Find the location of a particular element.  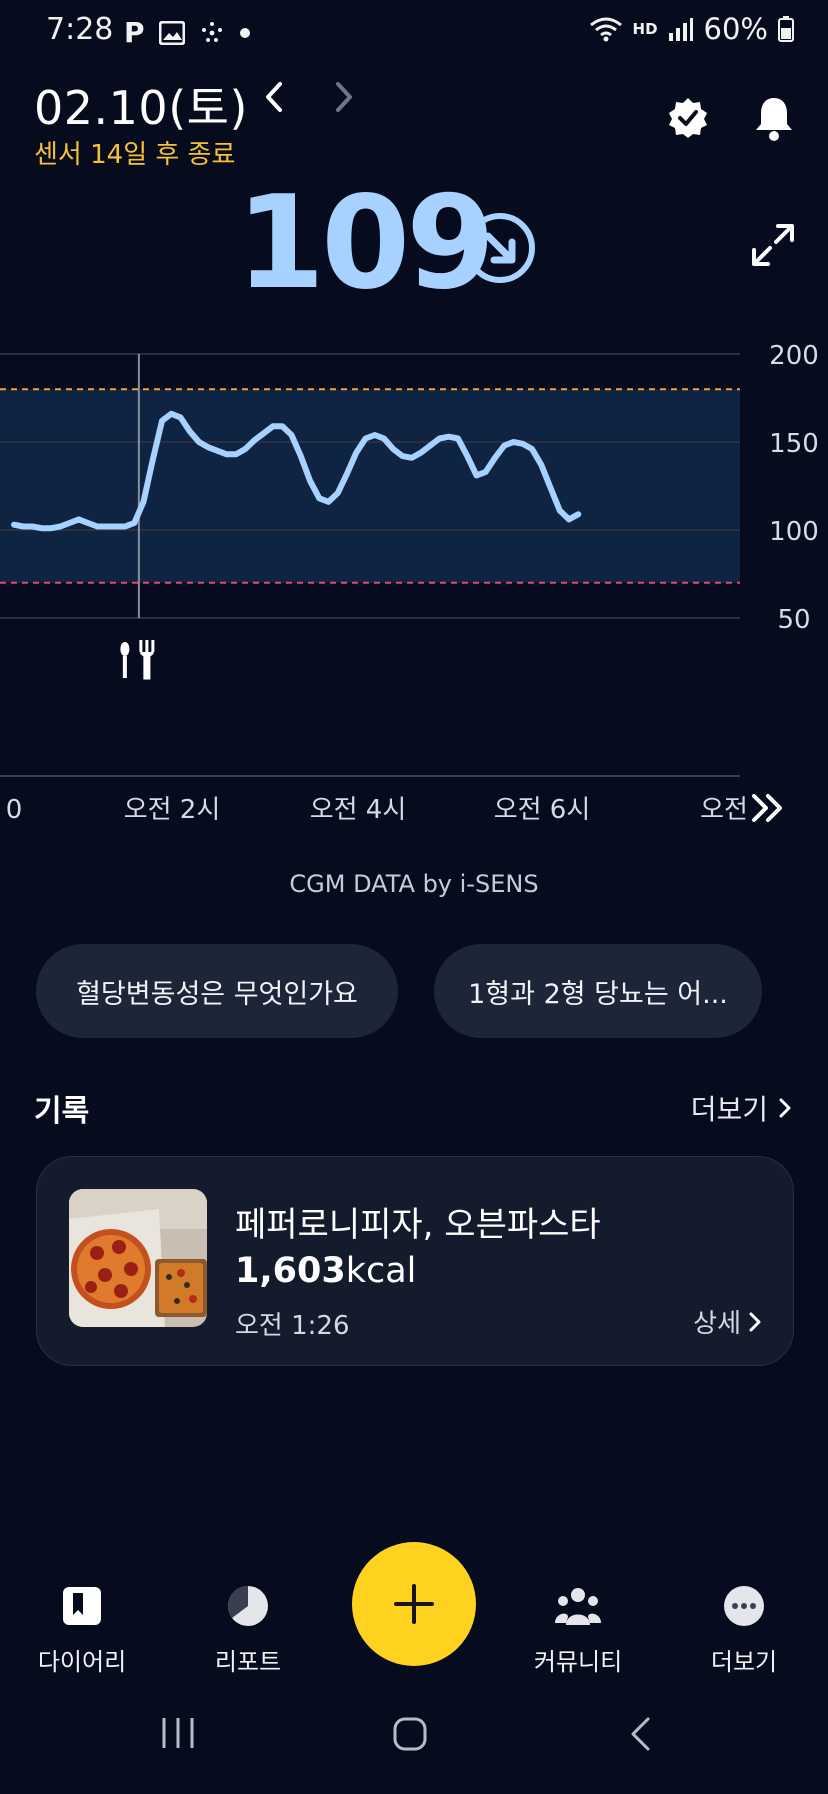

sparkle-icon is located at coordinates (211, 31).